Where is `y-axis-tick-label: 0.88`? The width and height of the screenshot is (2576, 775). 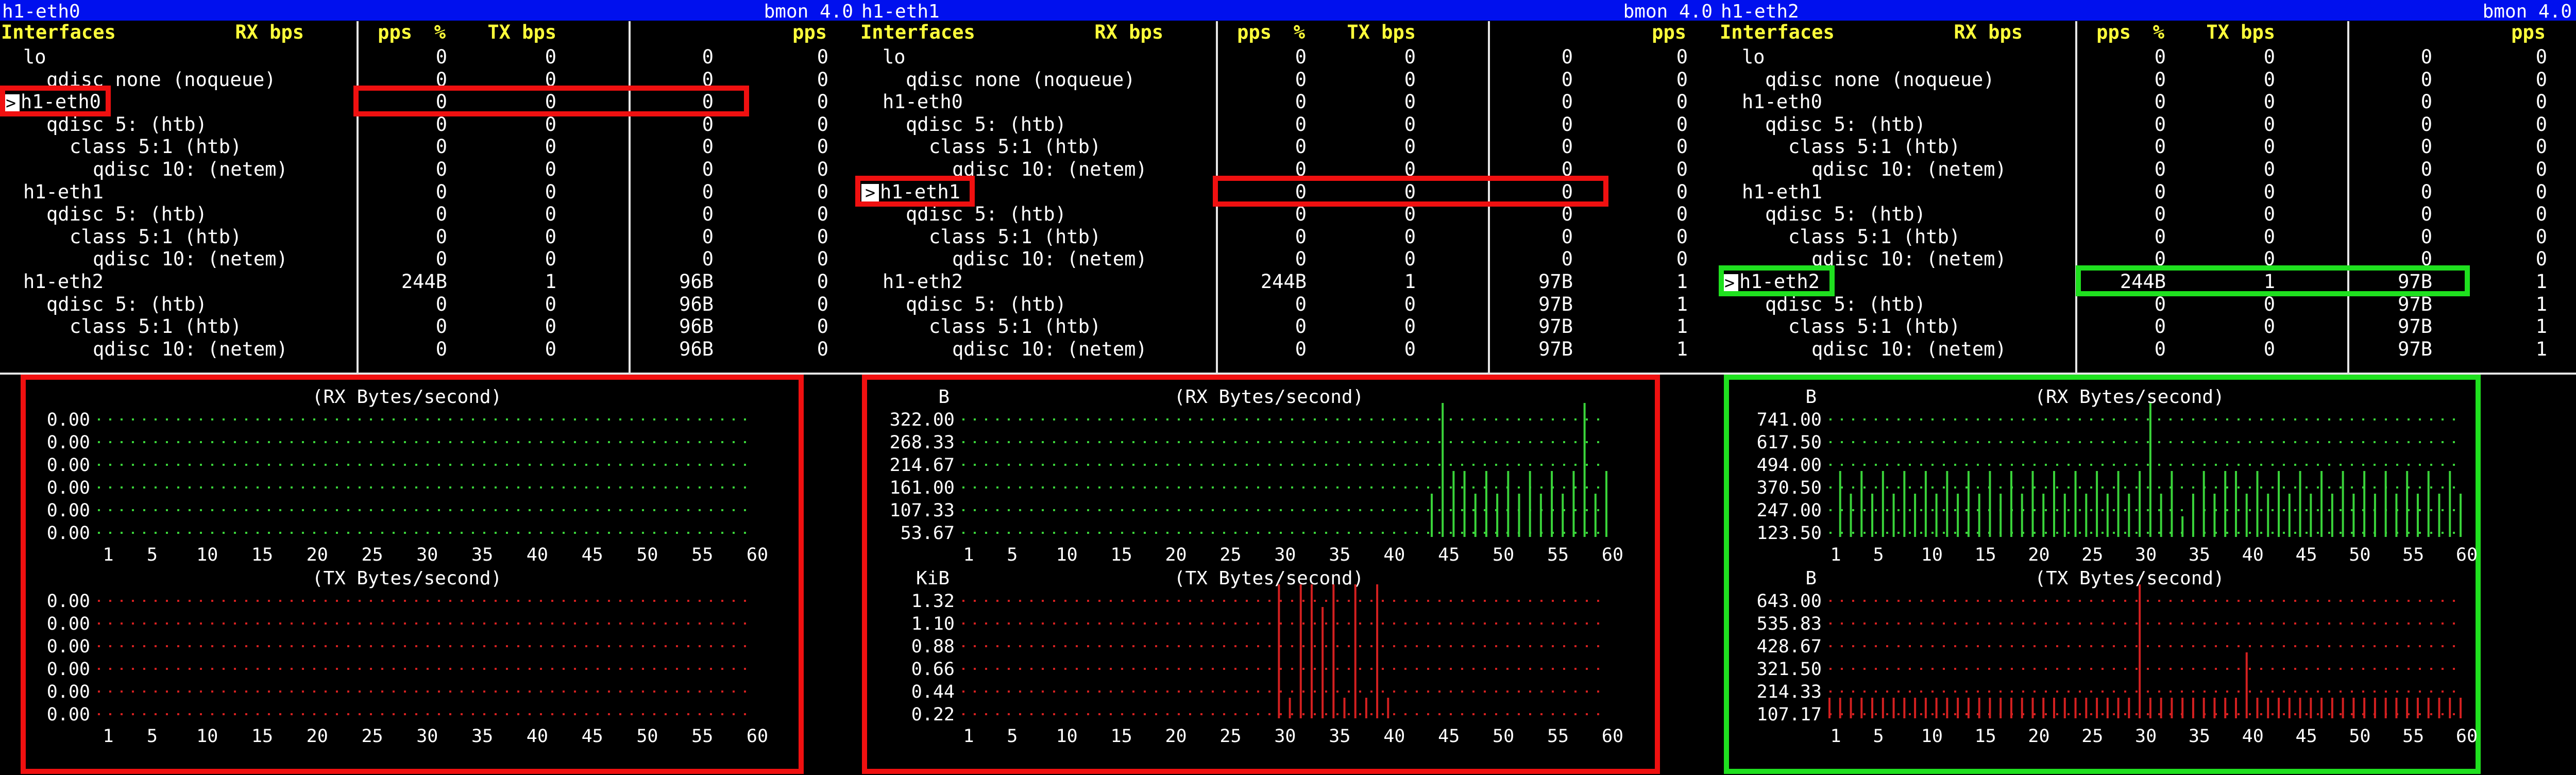 y-axis-tick-label: 0.88 is located at coordinates (933, 647).